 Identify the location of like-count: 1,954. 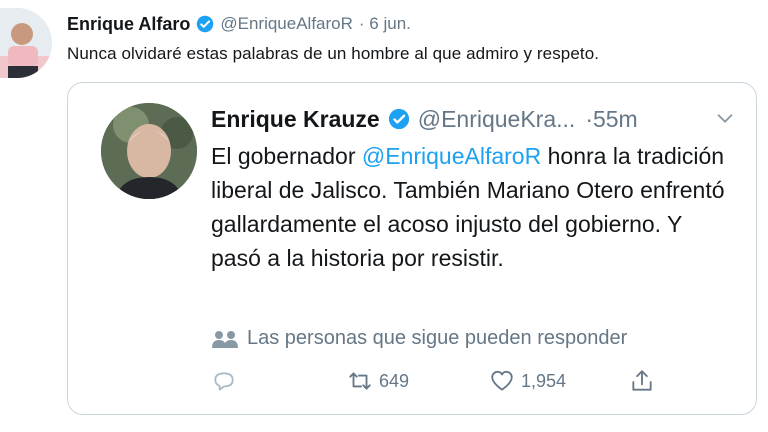
(544, 380).